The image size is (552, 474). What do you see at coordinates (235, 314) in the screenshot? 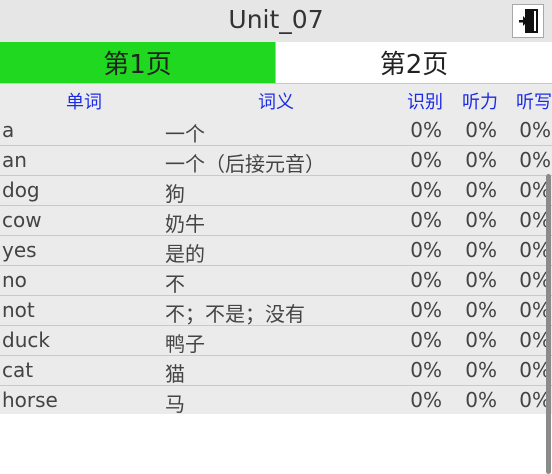
I see `meaning-cell: 不；不是；没有` at bounding box center [235, 314].